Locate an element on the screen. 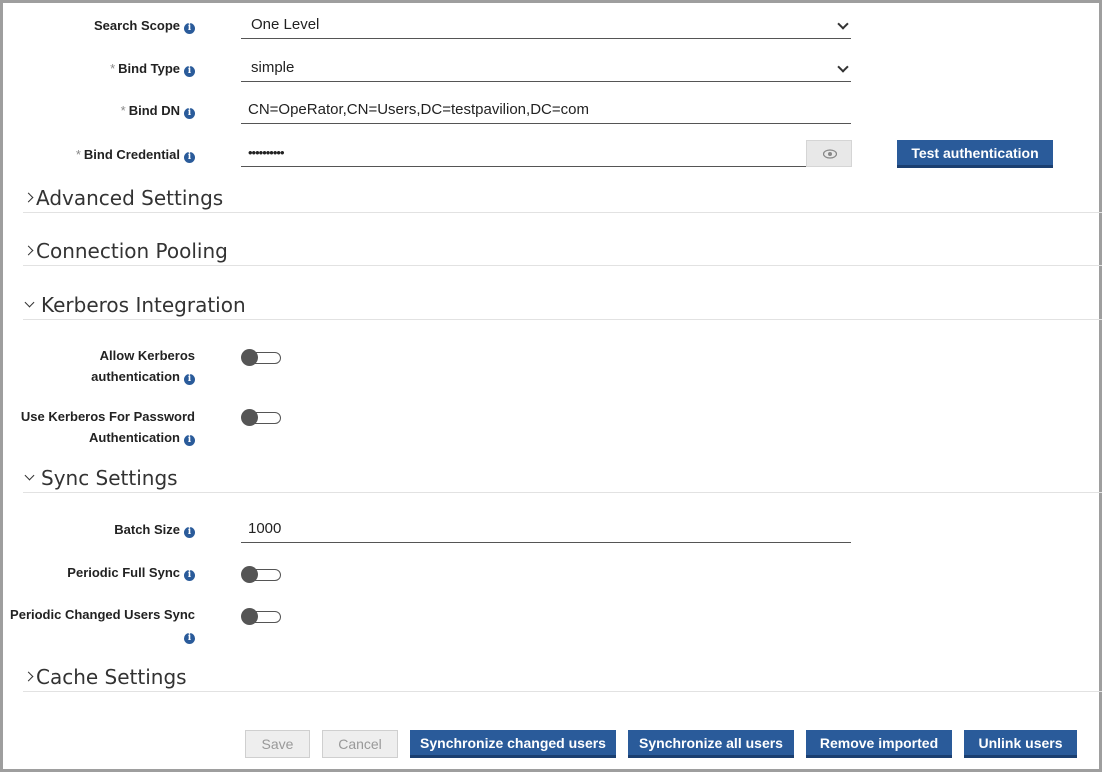  section-cache-settings: Cache Settings is located at coordinates (562, 677).